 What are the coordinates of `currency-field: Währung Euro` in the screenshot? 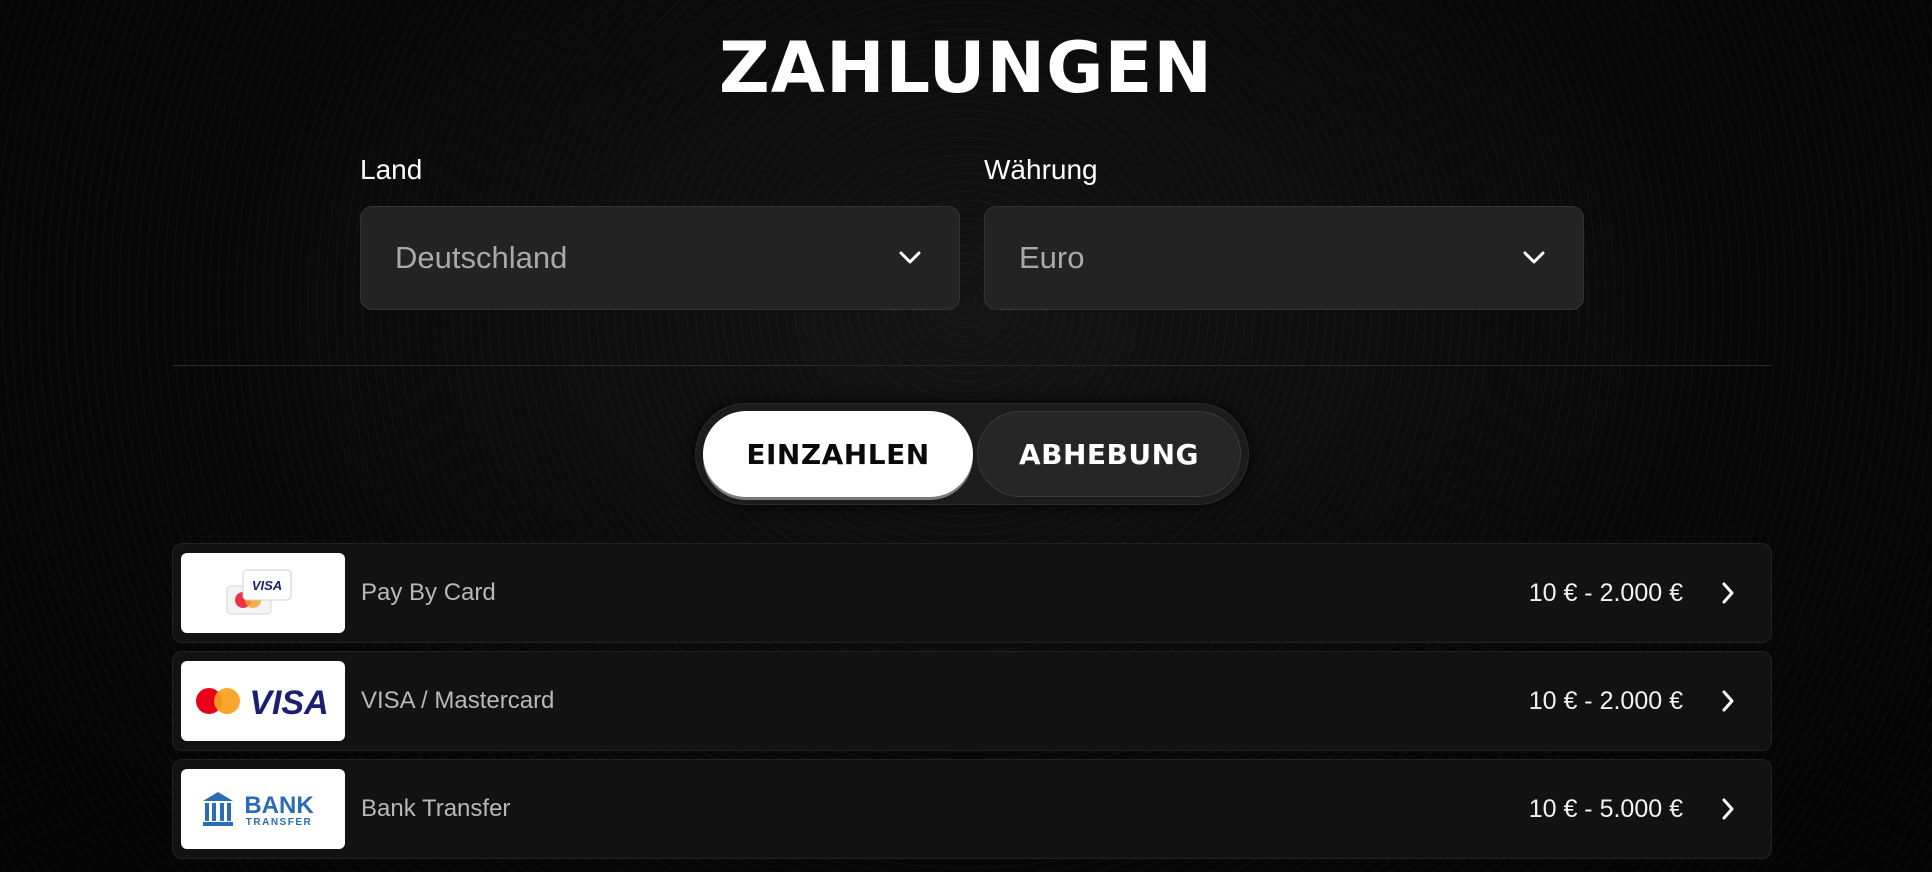 It's located at (1284, 232).